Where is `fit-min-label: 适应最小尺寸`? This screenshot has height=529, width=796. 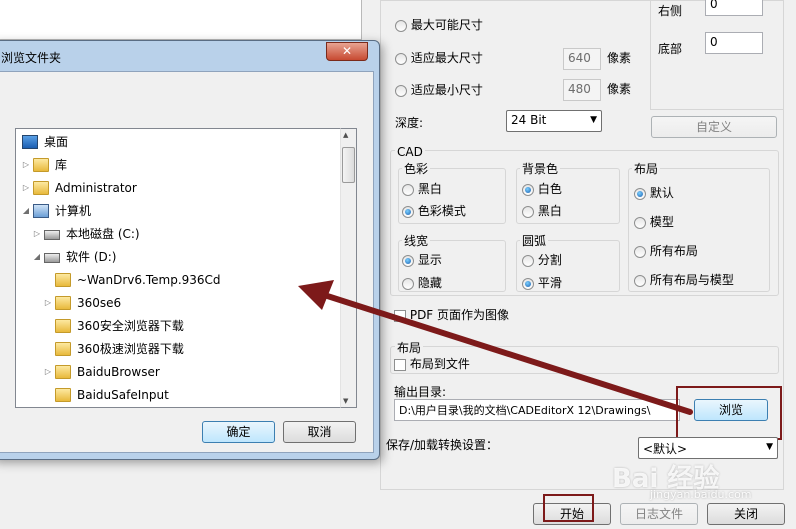 fit-min-label: 适应最小尺寸 is located at coordinates (446, 90).